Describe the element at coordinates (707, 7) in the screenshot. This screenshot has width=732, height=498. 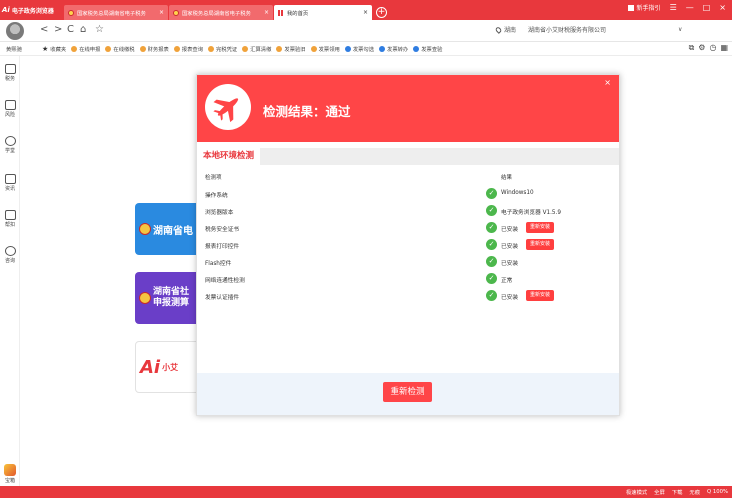
I see `maximize-button: □` at that location.